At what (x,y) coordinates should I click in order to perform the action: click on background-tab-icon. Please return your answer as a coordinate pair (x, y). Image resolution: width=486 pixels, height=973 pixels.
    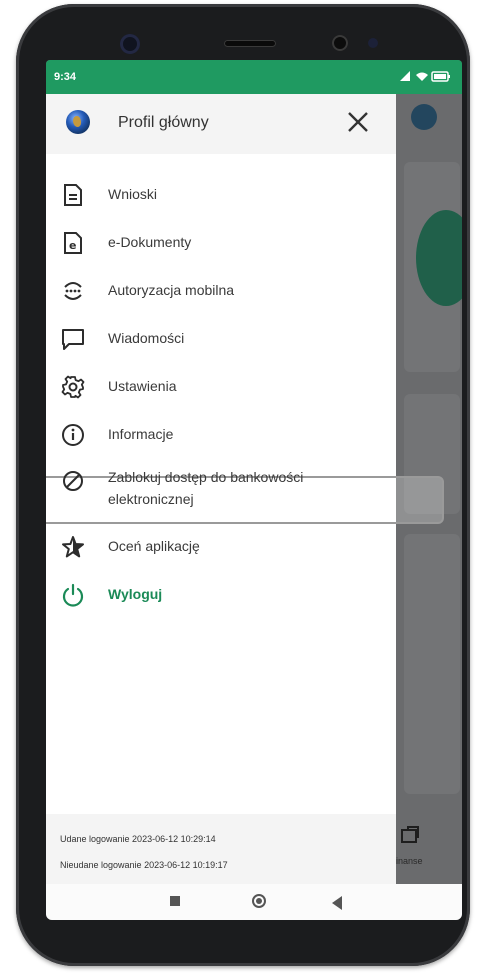
    Looking at the image, I should click on (410, 837).